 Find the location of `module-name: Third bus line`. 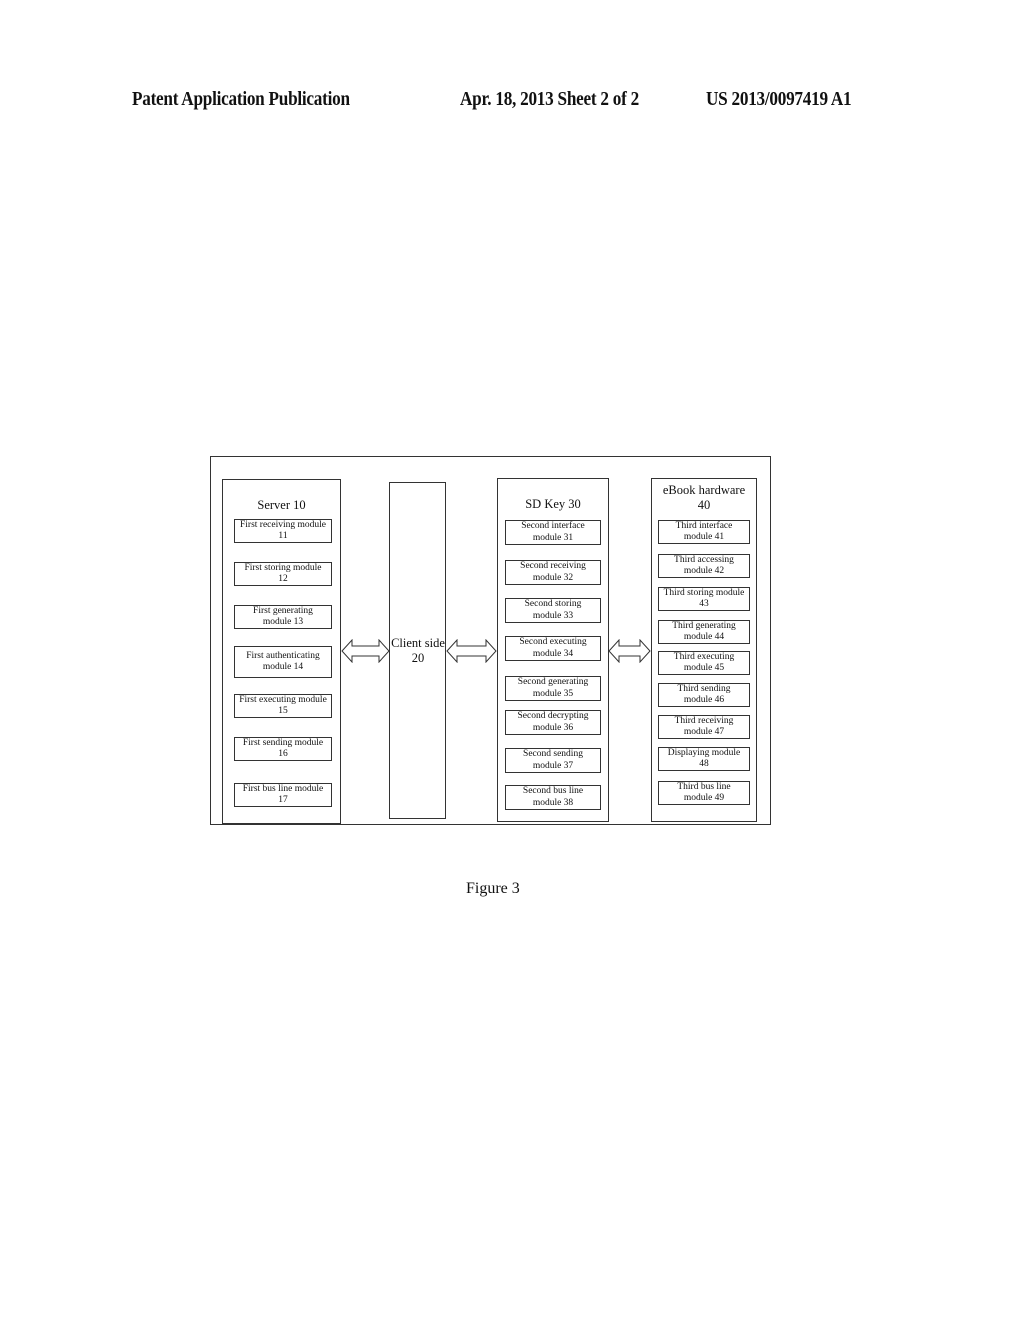

module-name: Third bus line is located at coordinates (704, 786).